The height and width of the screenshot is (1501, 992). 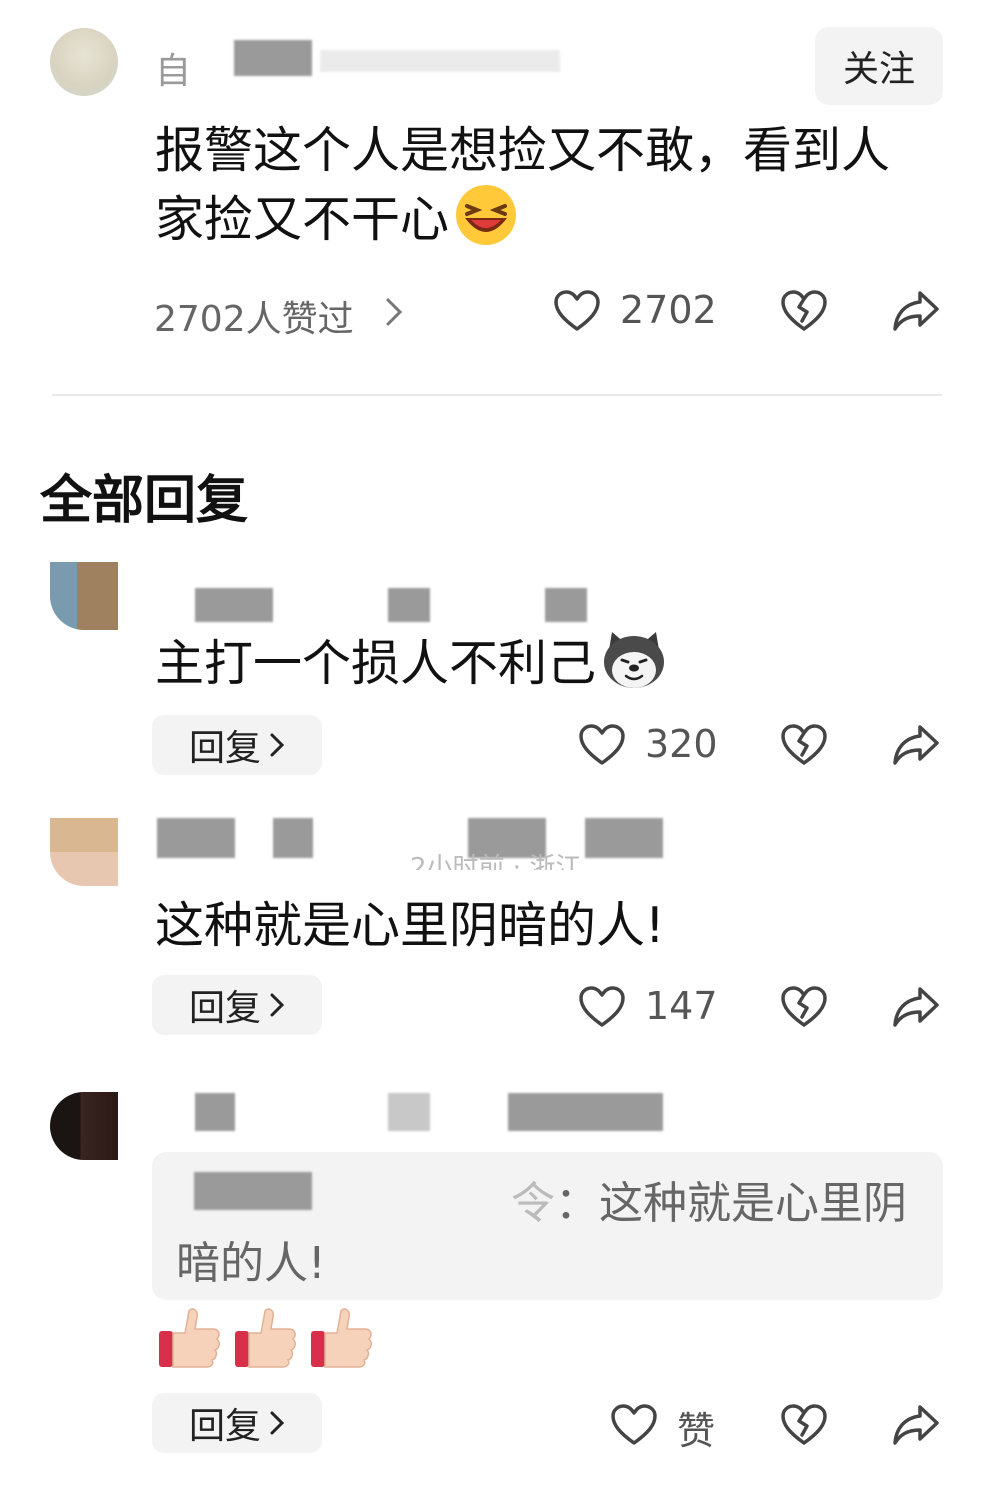 I want to click on like-label: 赞, so click(x=696, y=1431).